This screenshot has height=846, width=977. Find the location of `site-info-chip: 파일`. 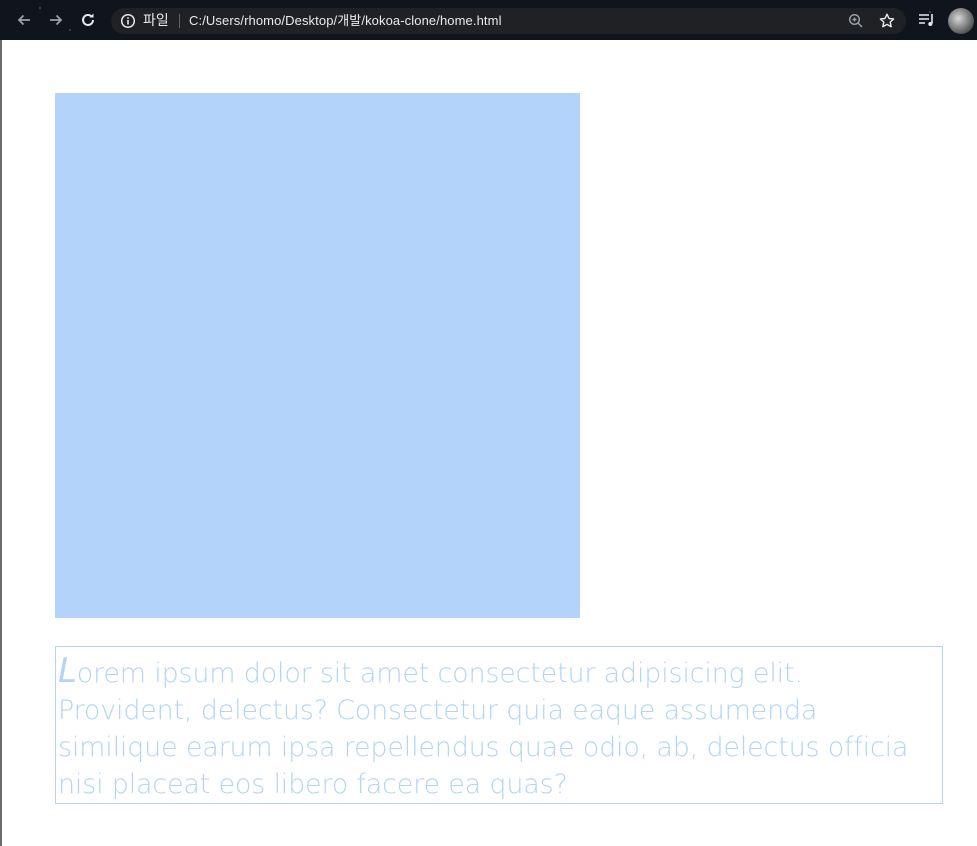

site-info-chip: 파일 is located at coordinates (156, 21).